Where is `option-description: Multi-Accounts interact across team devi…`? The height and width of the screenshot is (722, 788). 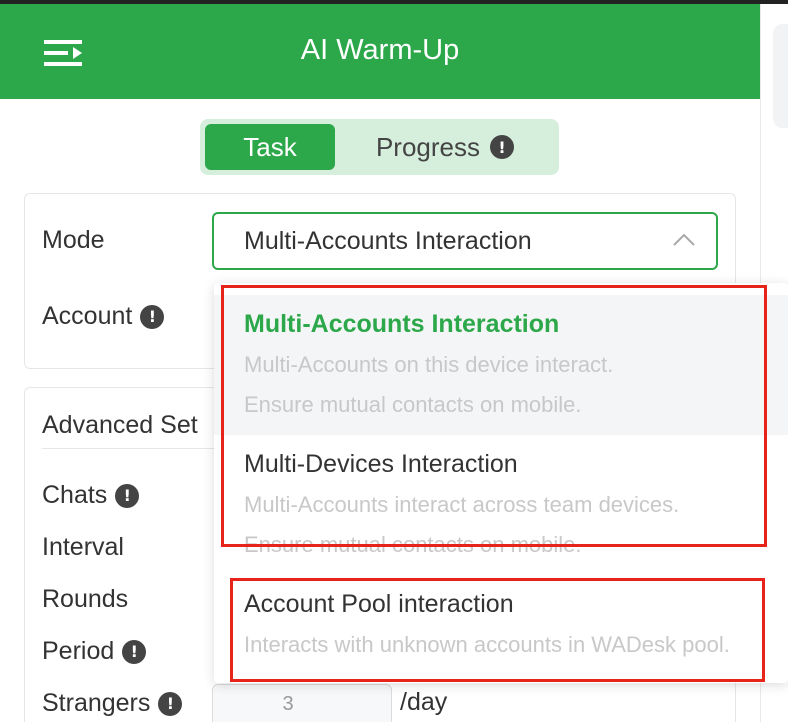 option-description: Multi-Accounts interact across team devi… is located at coordinates (462, 504).